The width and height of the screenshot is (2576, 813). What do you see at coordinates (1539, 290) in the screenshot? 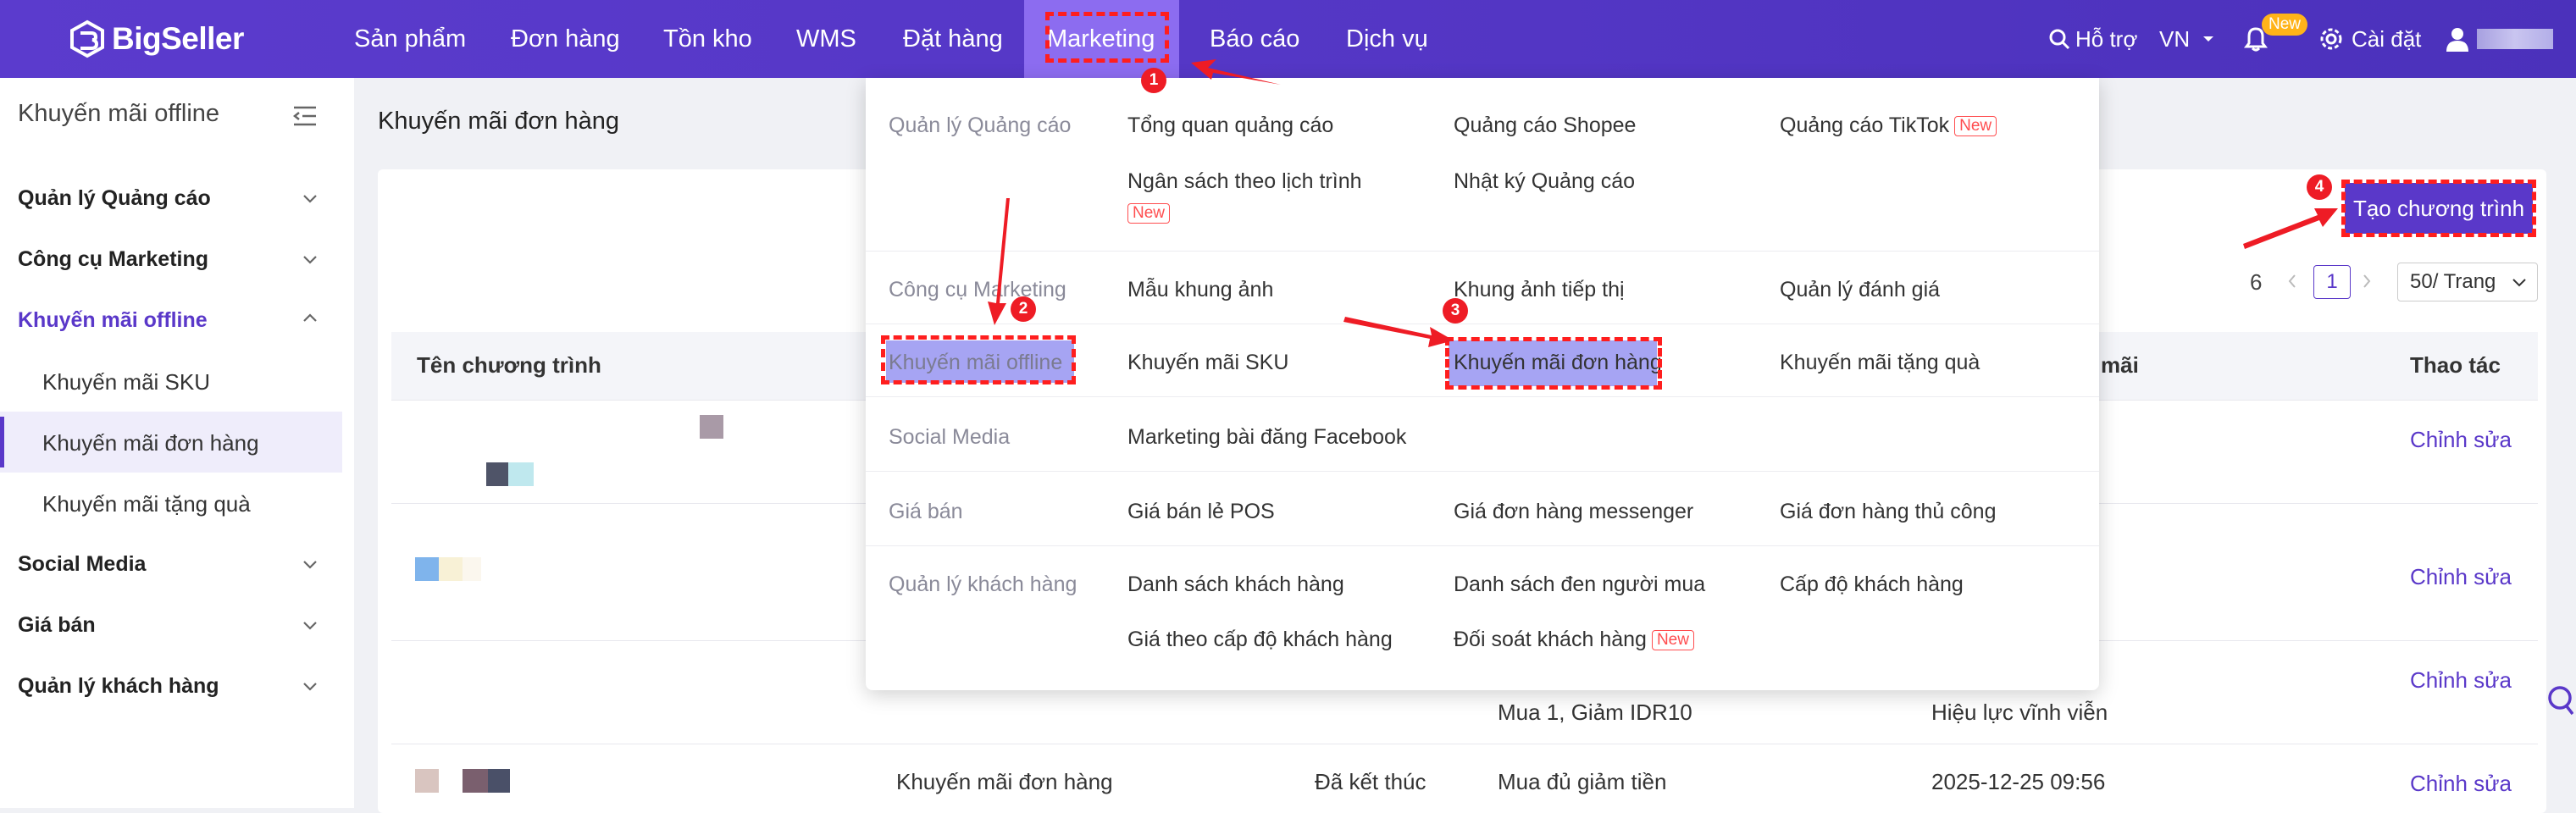
I see `menu-item-marketing-frame: Khung ảnh tiếp thị` at bounding box center [1539, 290].